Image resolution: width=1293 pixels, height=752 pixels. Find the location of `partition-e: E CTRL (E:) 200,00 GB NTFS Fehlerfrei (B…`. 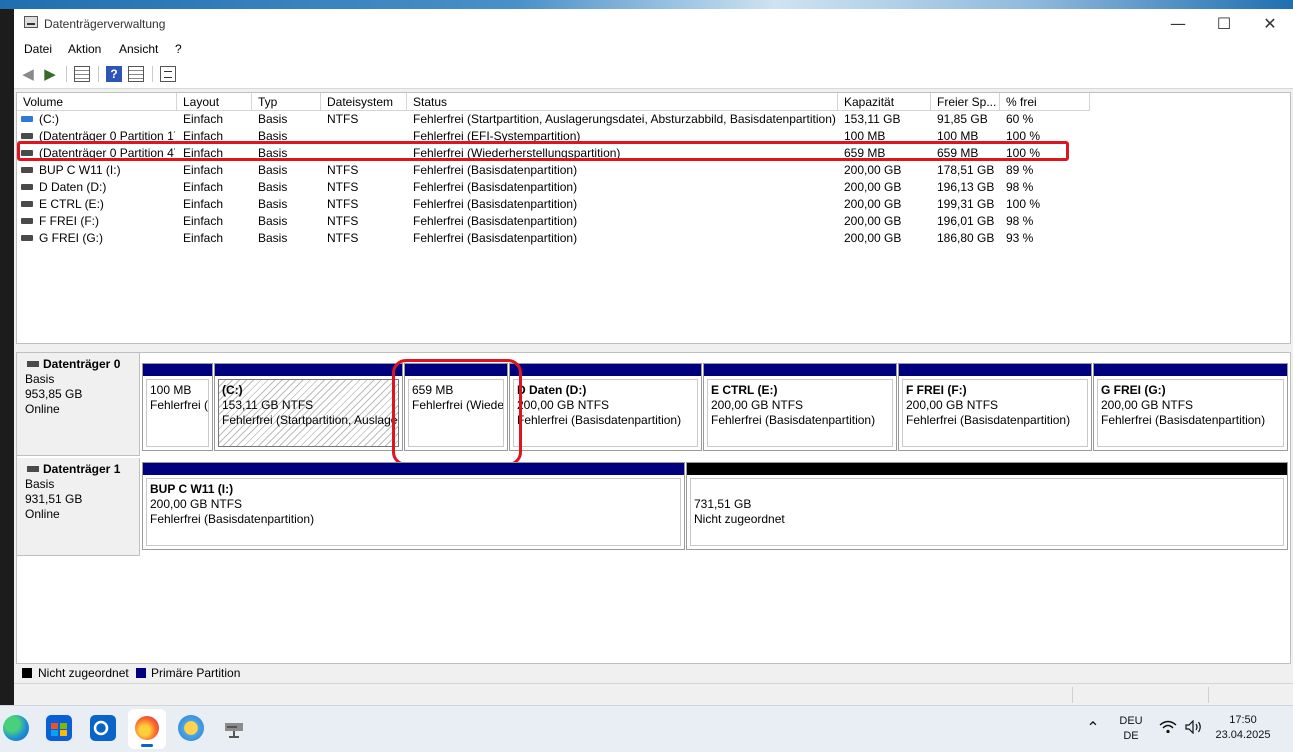

partition-e: E CTRL (E:) 200,00 GB NTFS Fehlerfrei (B… is located at coordinates (800, 407).